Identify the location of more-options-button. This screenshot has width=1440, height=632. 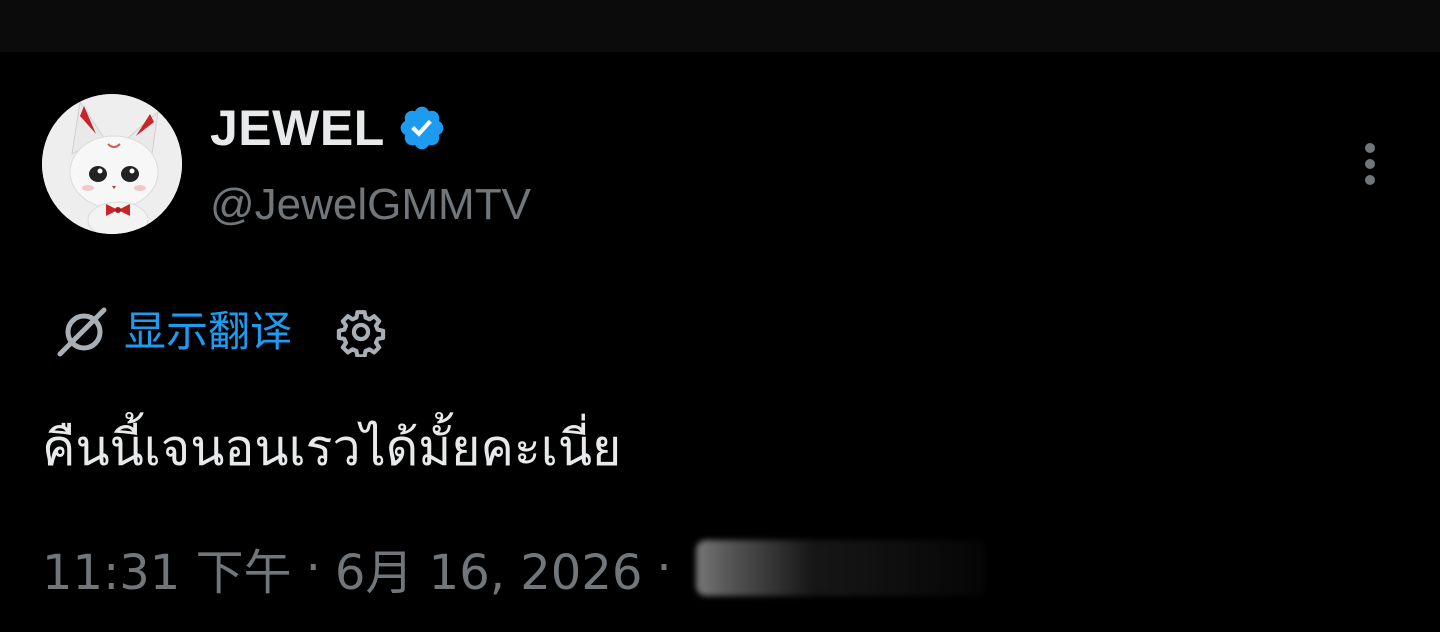
(1370, 164).